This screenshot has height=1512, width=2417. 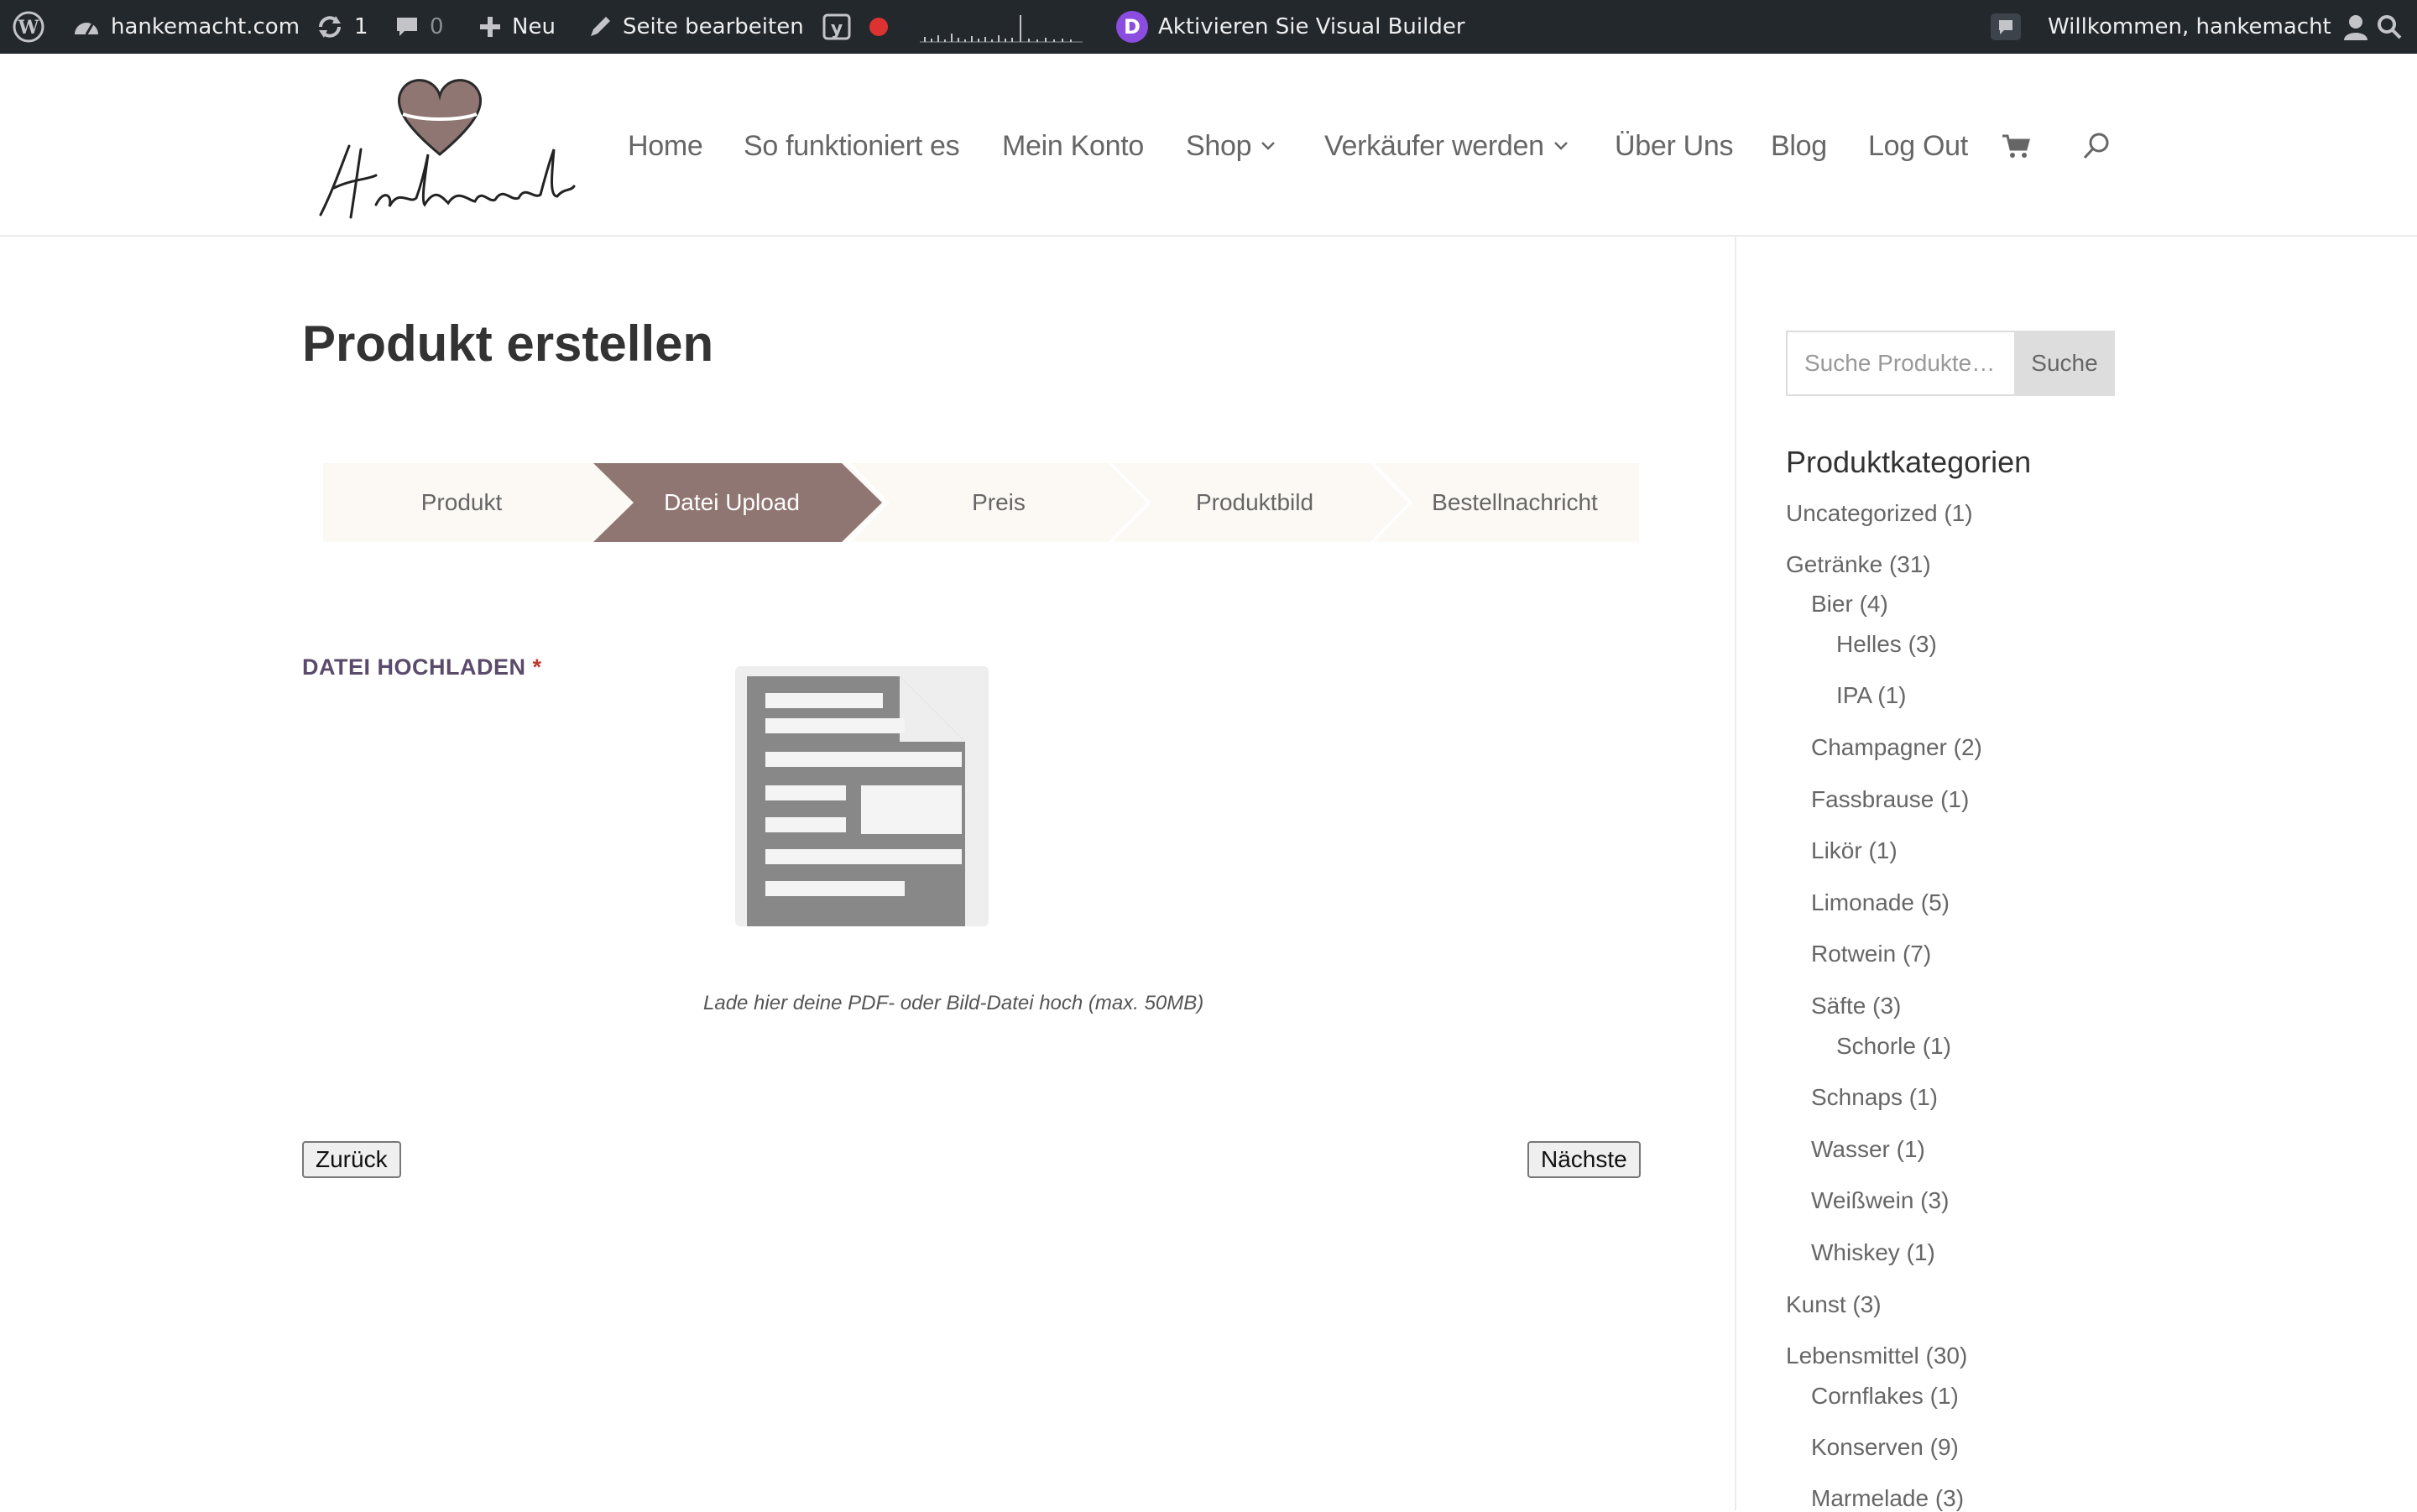 I want to click on category-link: Weißwein (3), so click(x=1880, y=1201).